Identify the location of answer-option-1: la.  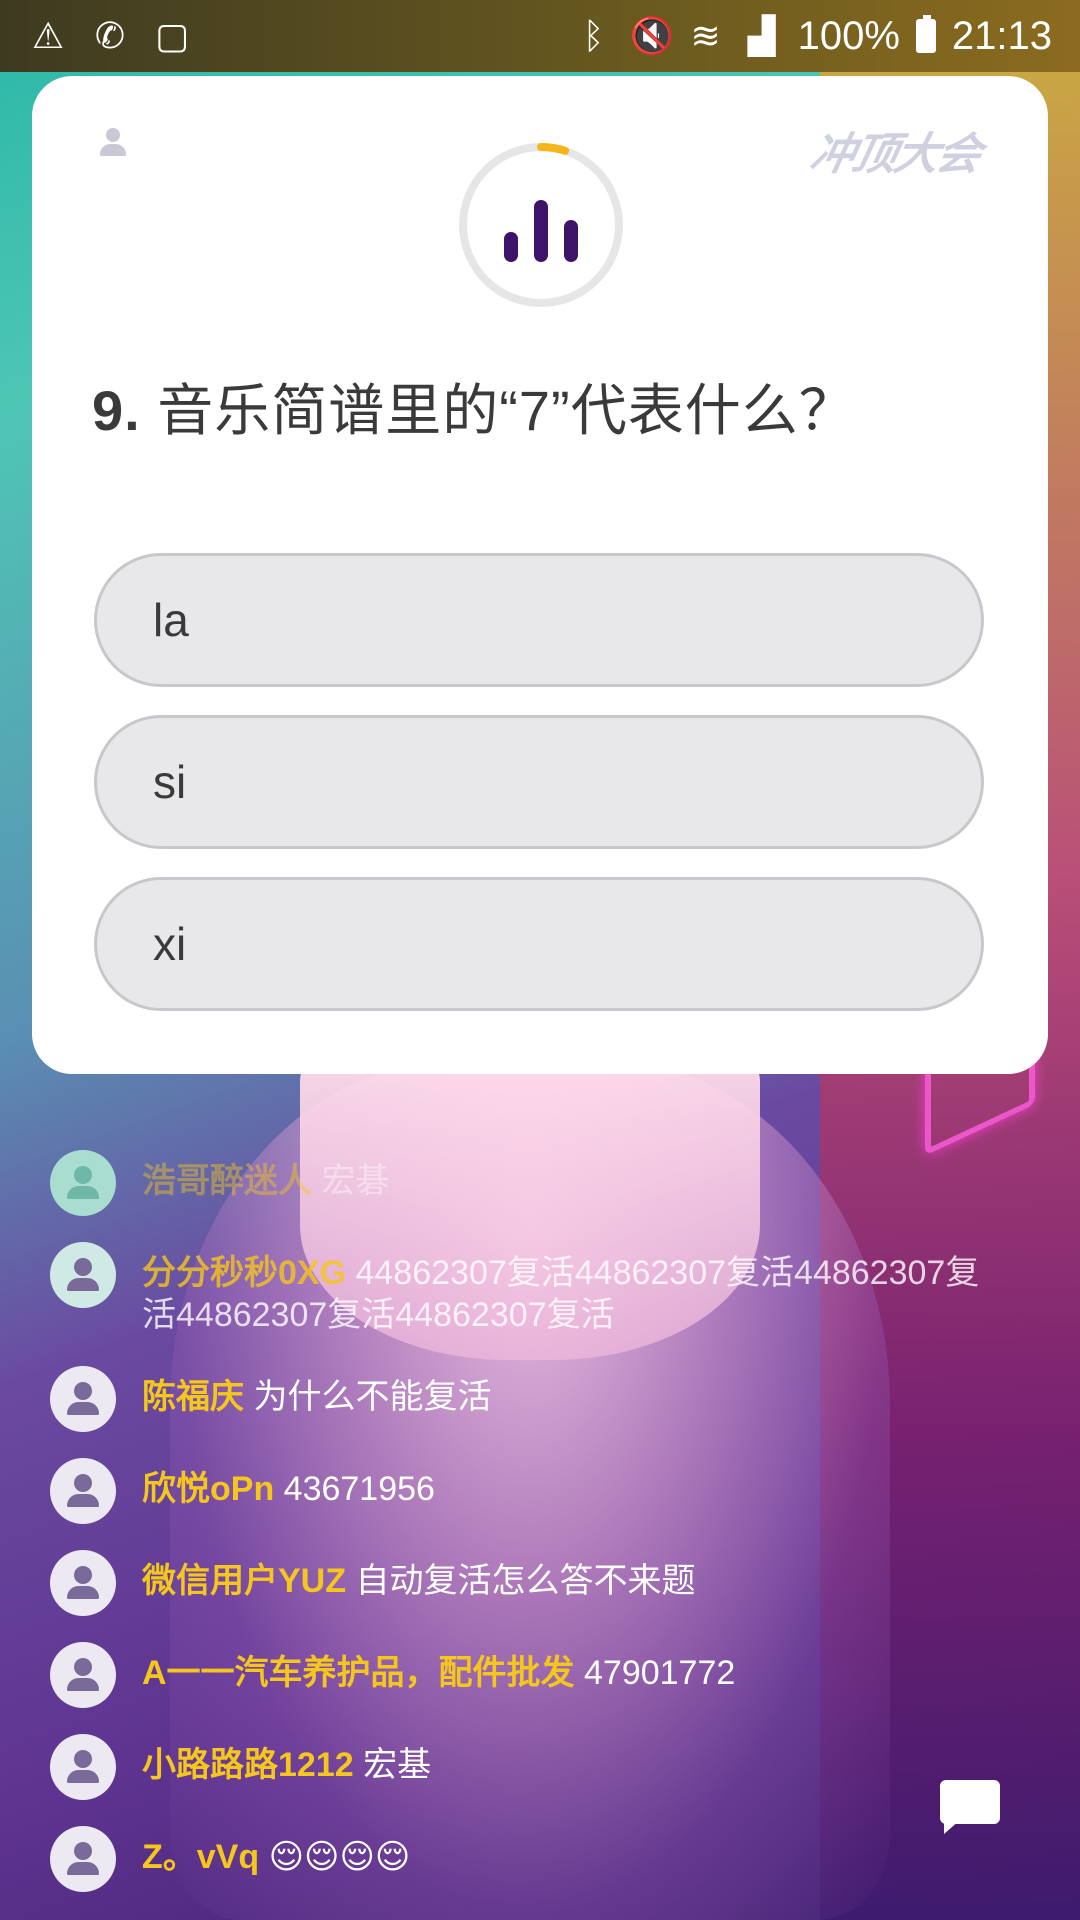
(539, 620).